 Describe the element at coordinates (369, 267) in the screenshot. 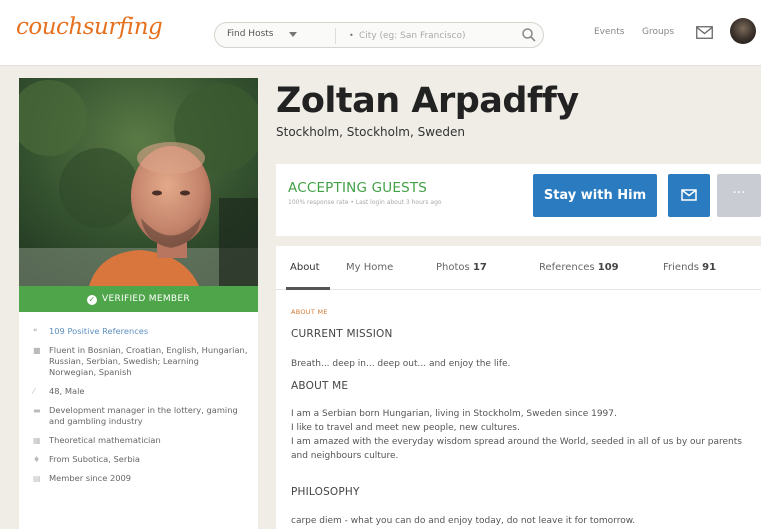

I see `tab-my-home: My Home` at that location.